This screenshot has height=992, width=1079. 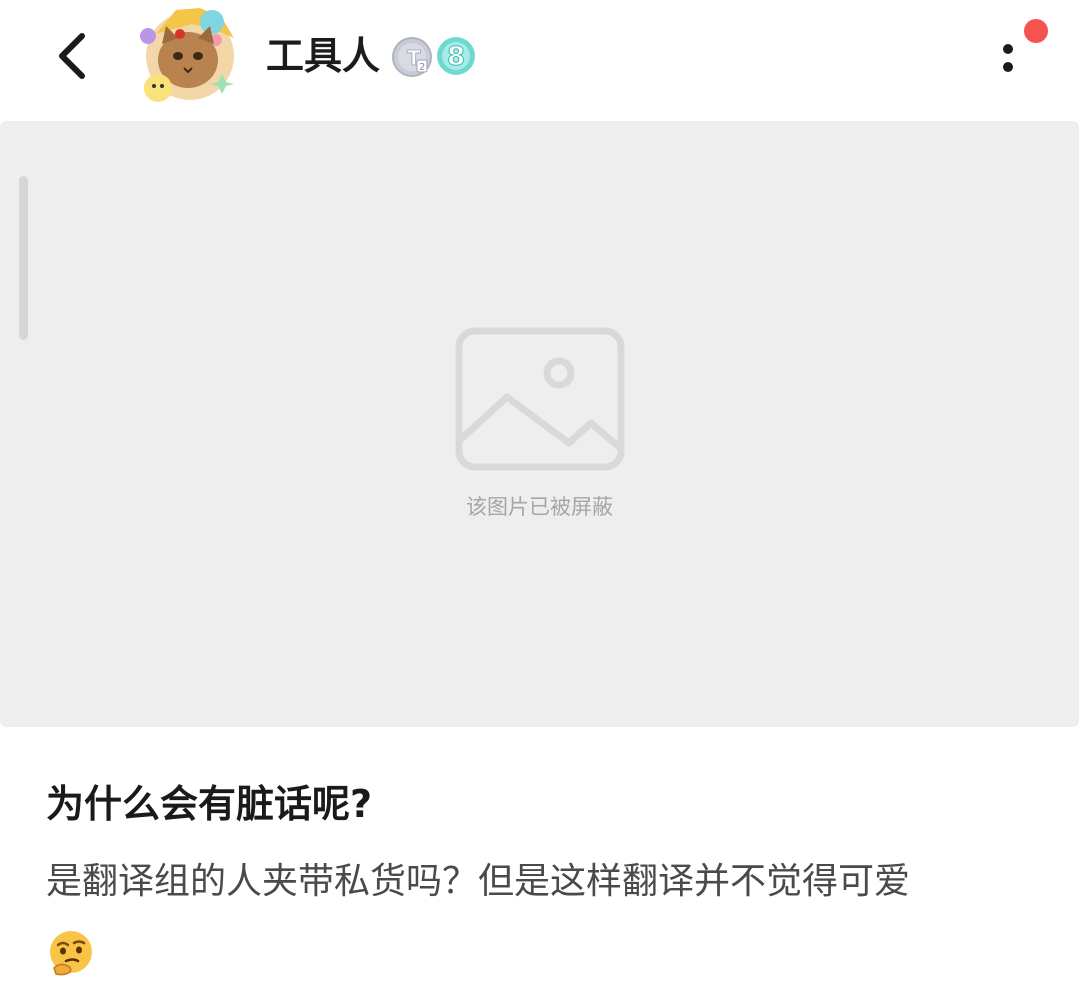 I want to click on post-title: 为什么会有脏话呢?, so click(x=209, y=804).